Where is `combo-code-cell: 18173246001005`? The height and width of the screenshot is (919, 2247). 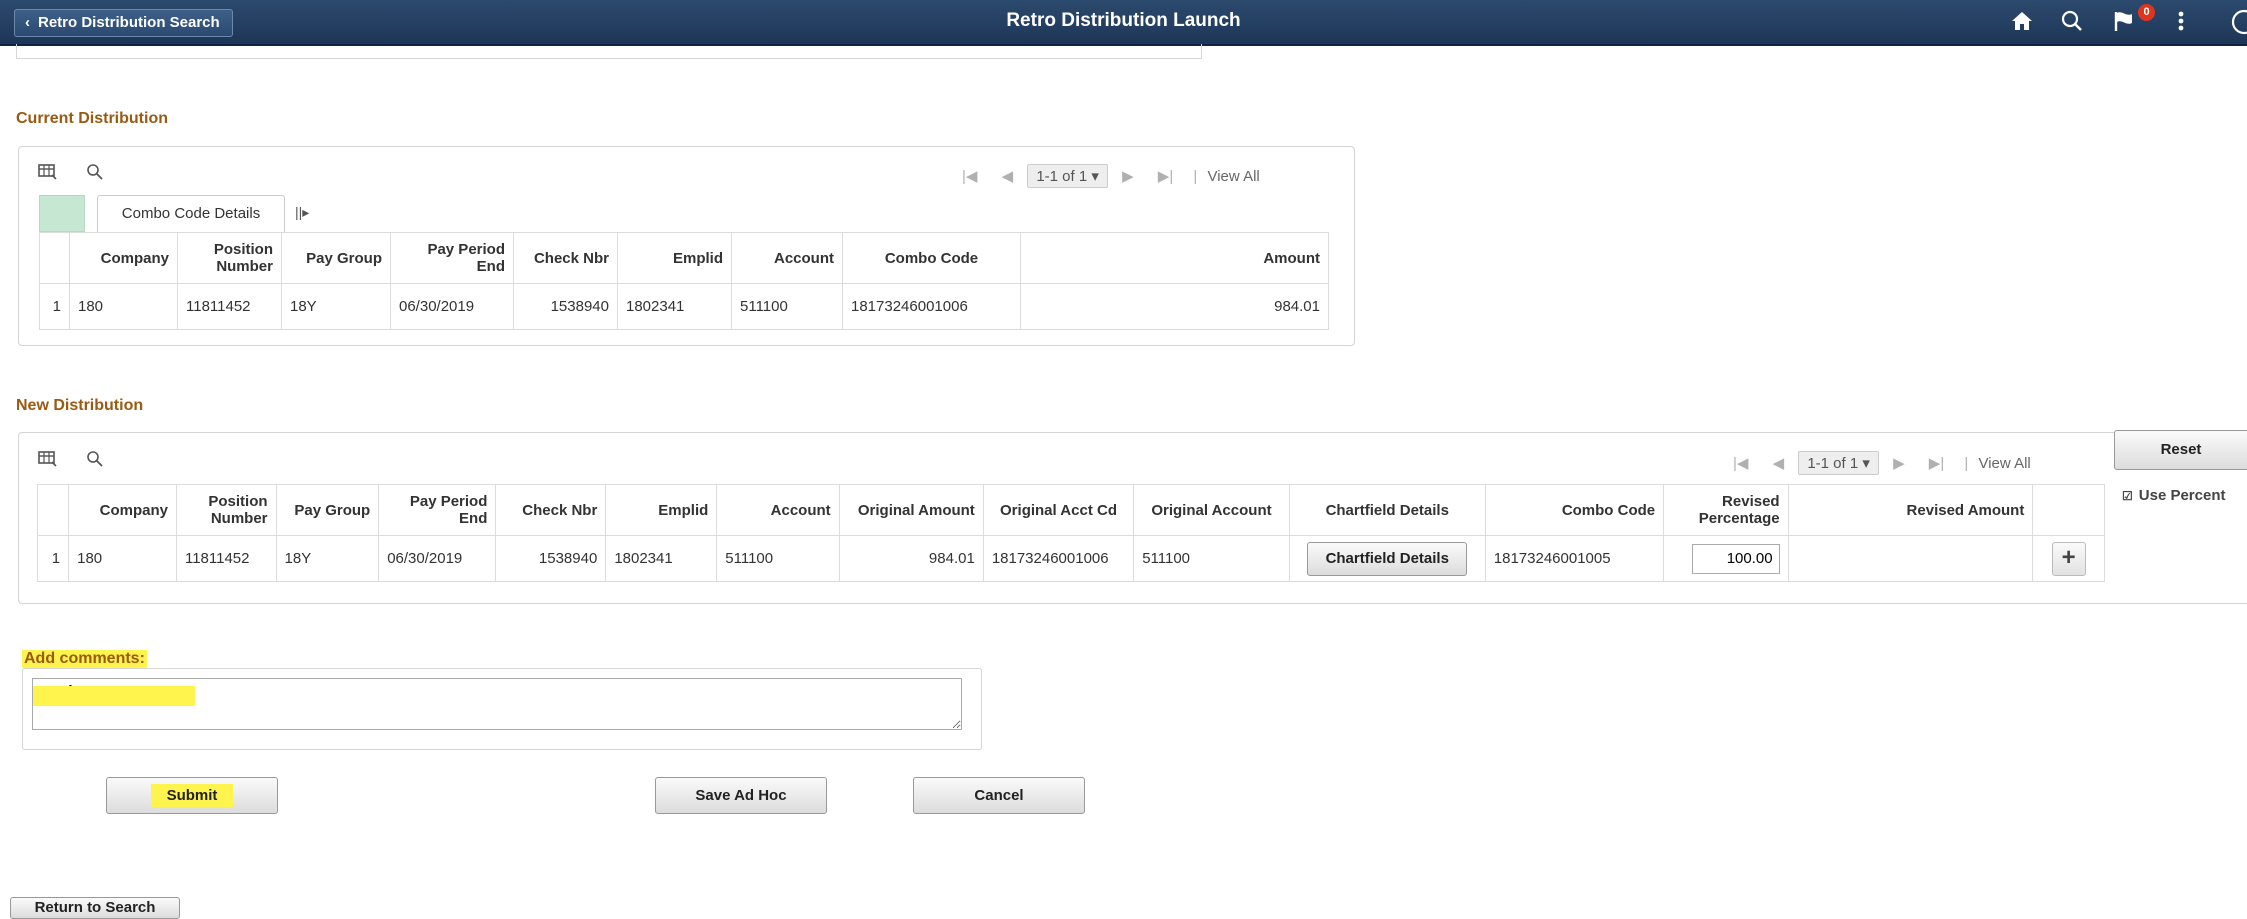 combo-code-cell: 18173246001005 is located at coordinates (1574, 558).